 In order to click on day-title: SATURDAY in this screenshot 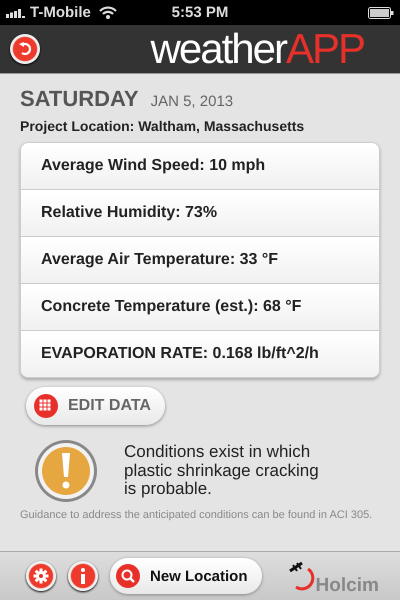, I will do `click(79, 99)`.